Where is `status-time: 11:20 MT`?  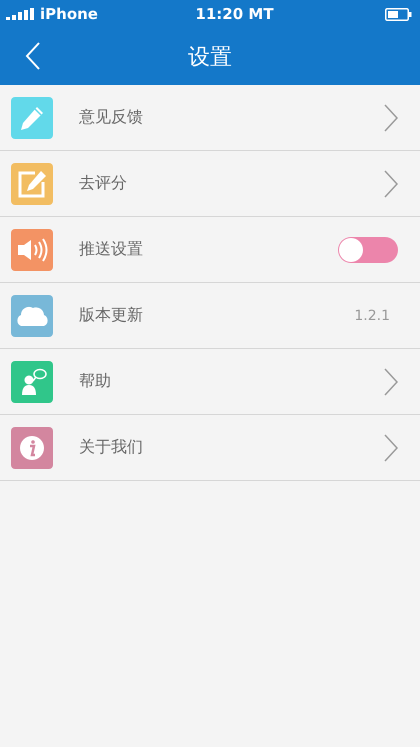 status-time: 11:20 MT is located at coordinates (234, 14).